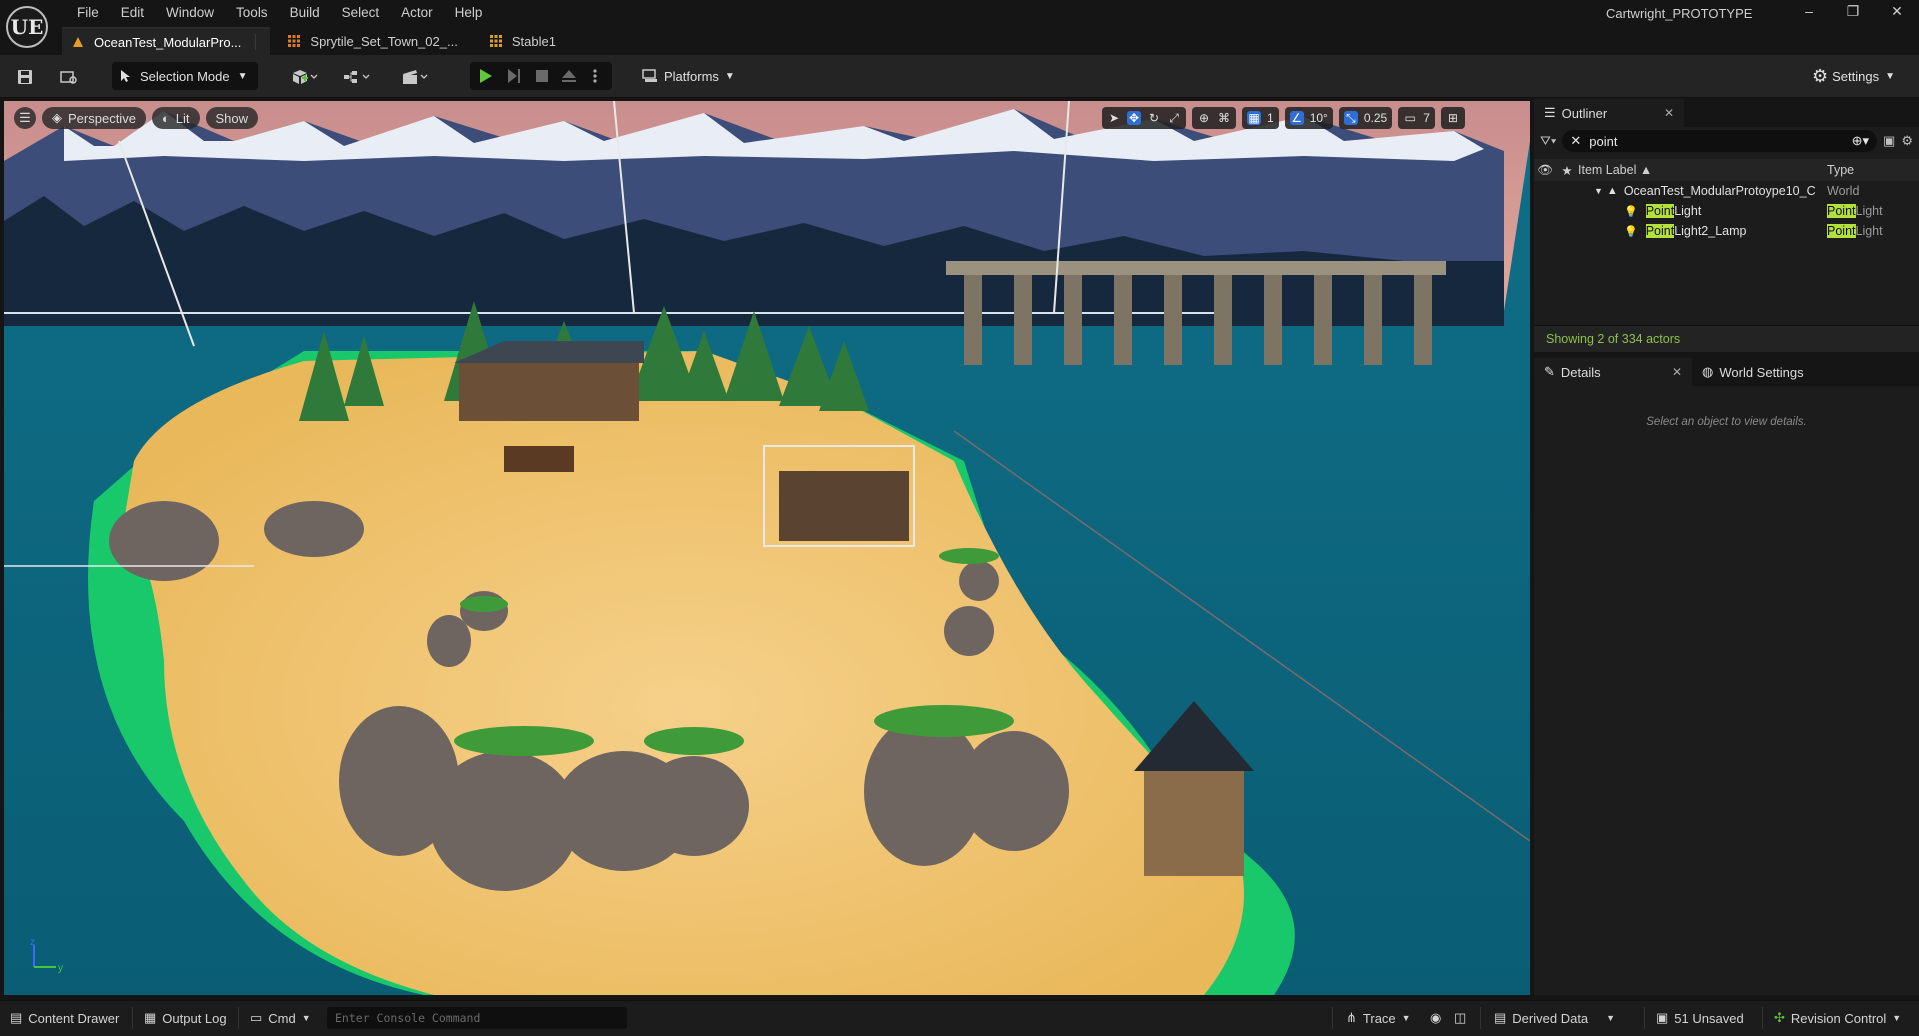  What do you see at coordinates (125, 76) in the screenshot?
I see `cursor-icon` at bounding box center [125, 76].